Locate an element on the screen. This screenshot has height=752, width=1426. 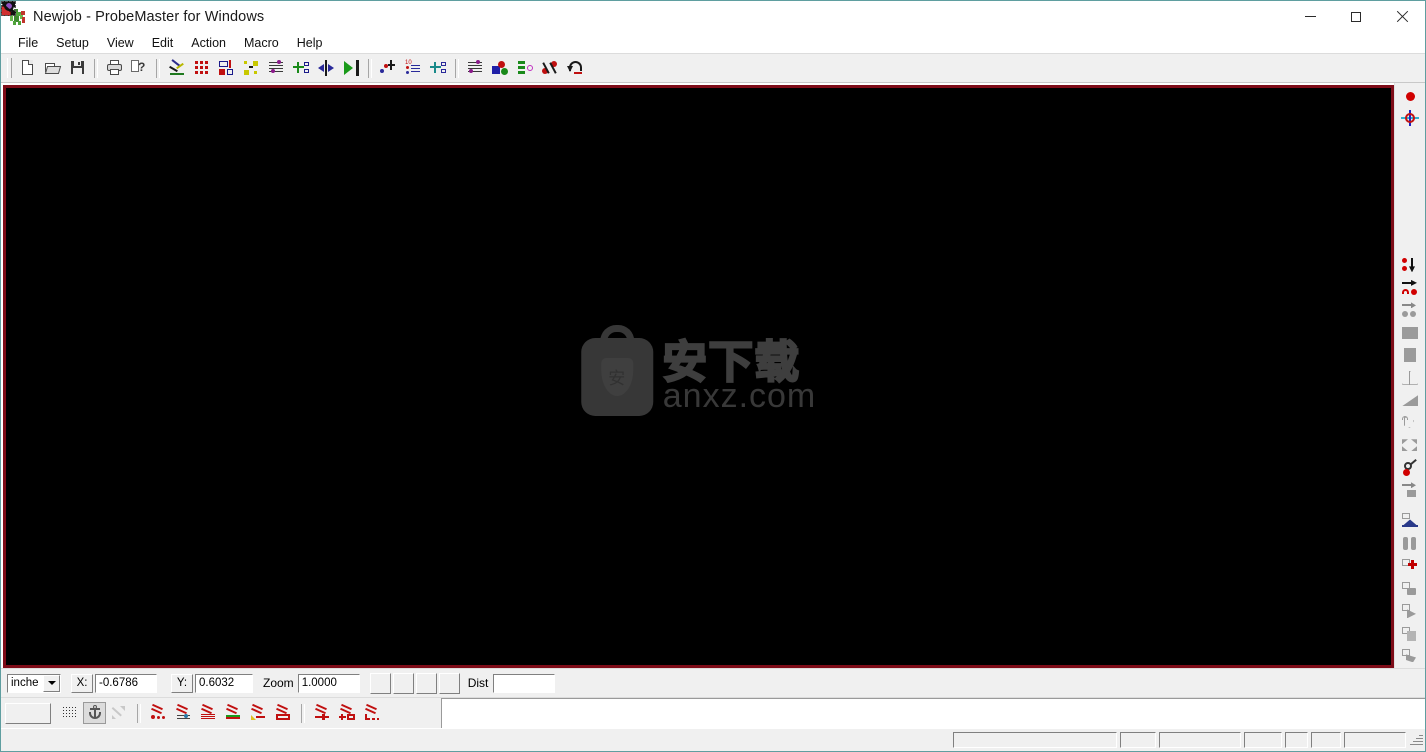
zoom-input: 1.0000 is located at coordinates (328, 683).